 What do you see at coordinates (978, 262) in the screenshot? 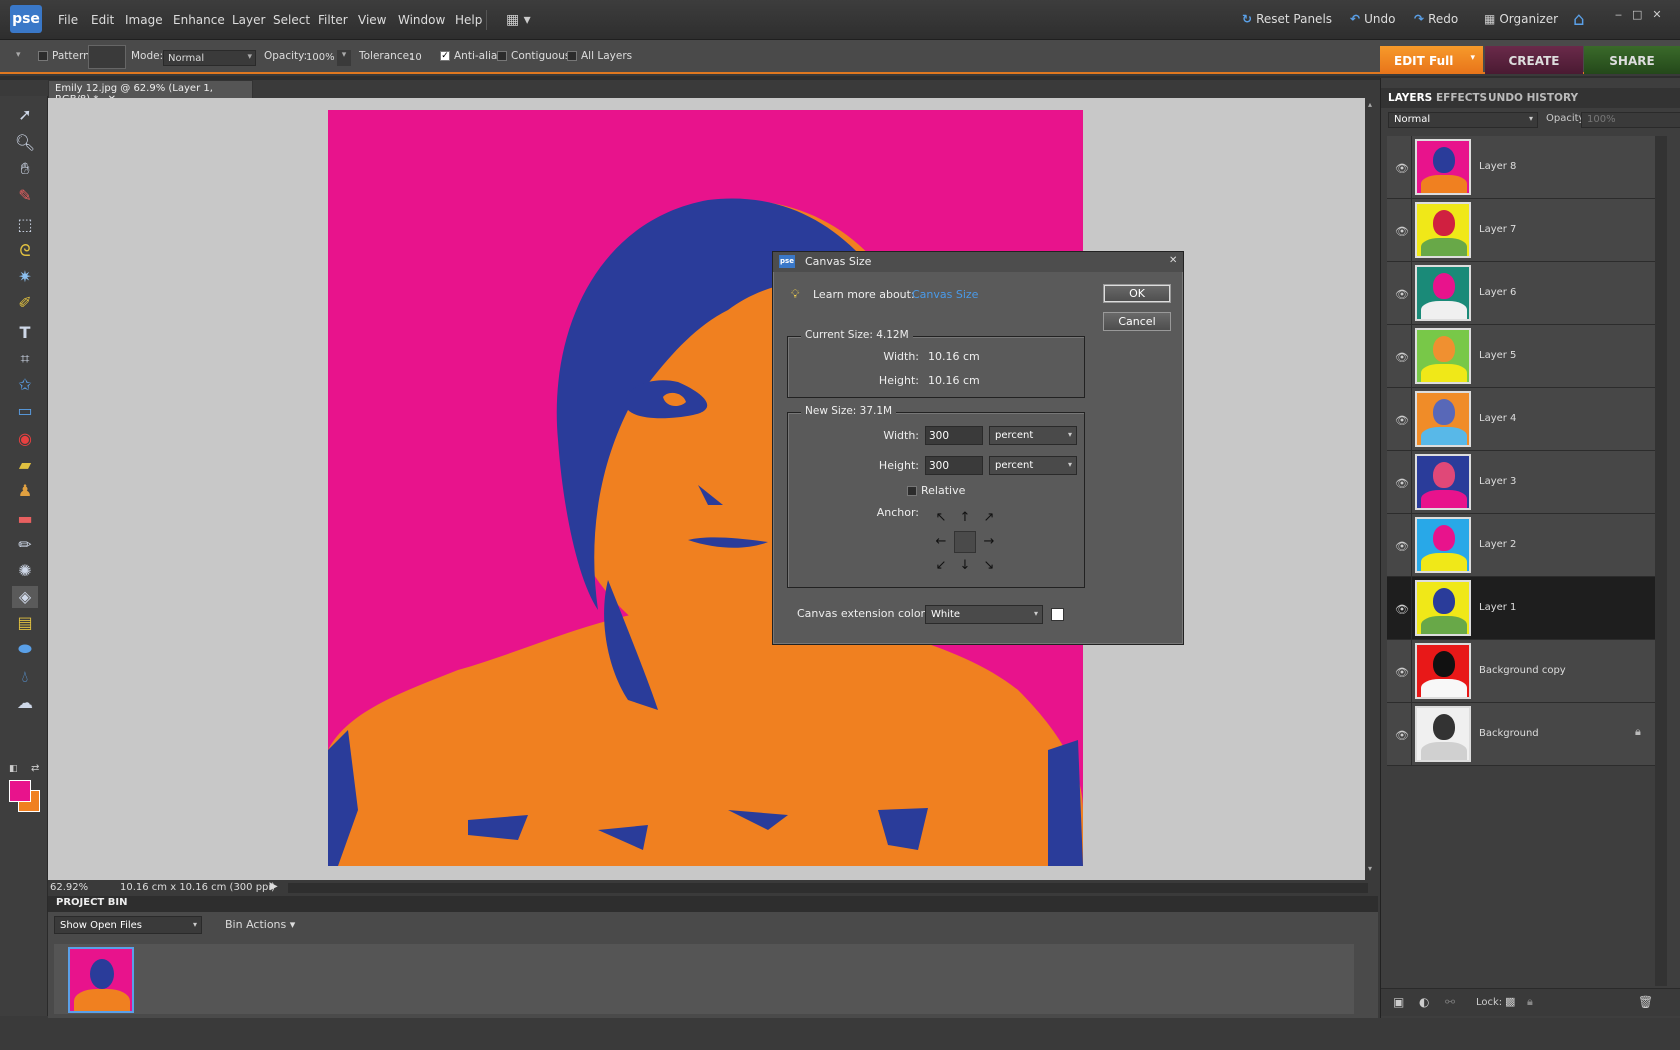
I see `dialog-title-bar: Canvas Size` at bounding box center [978, 262].